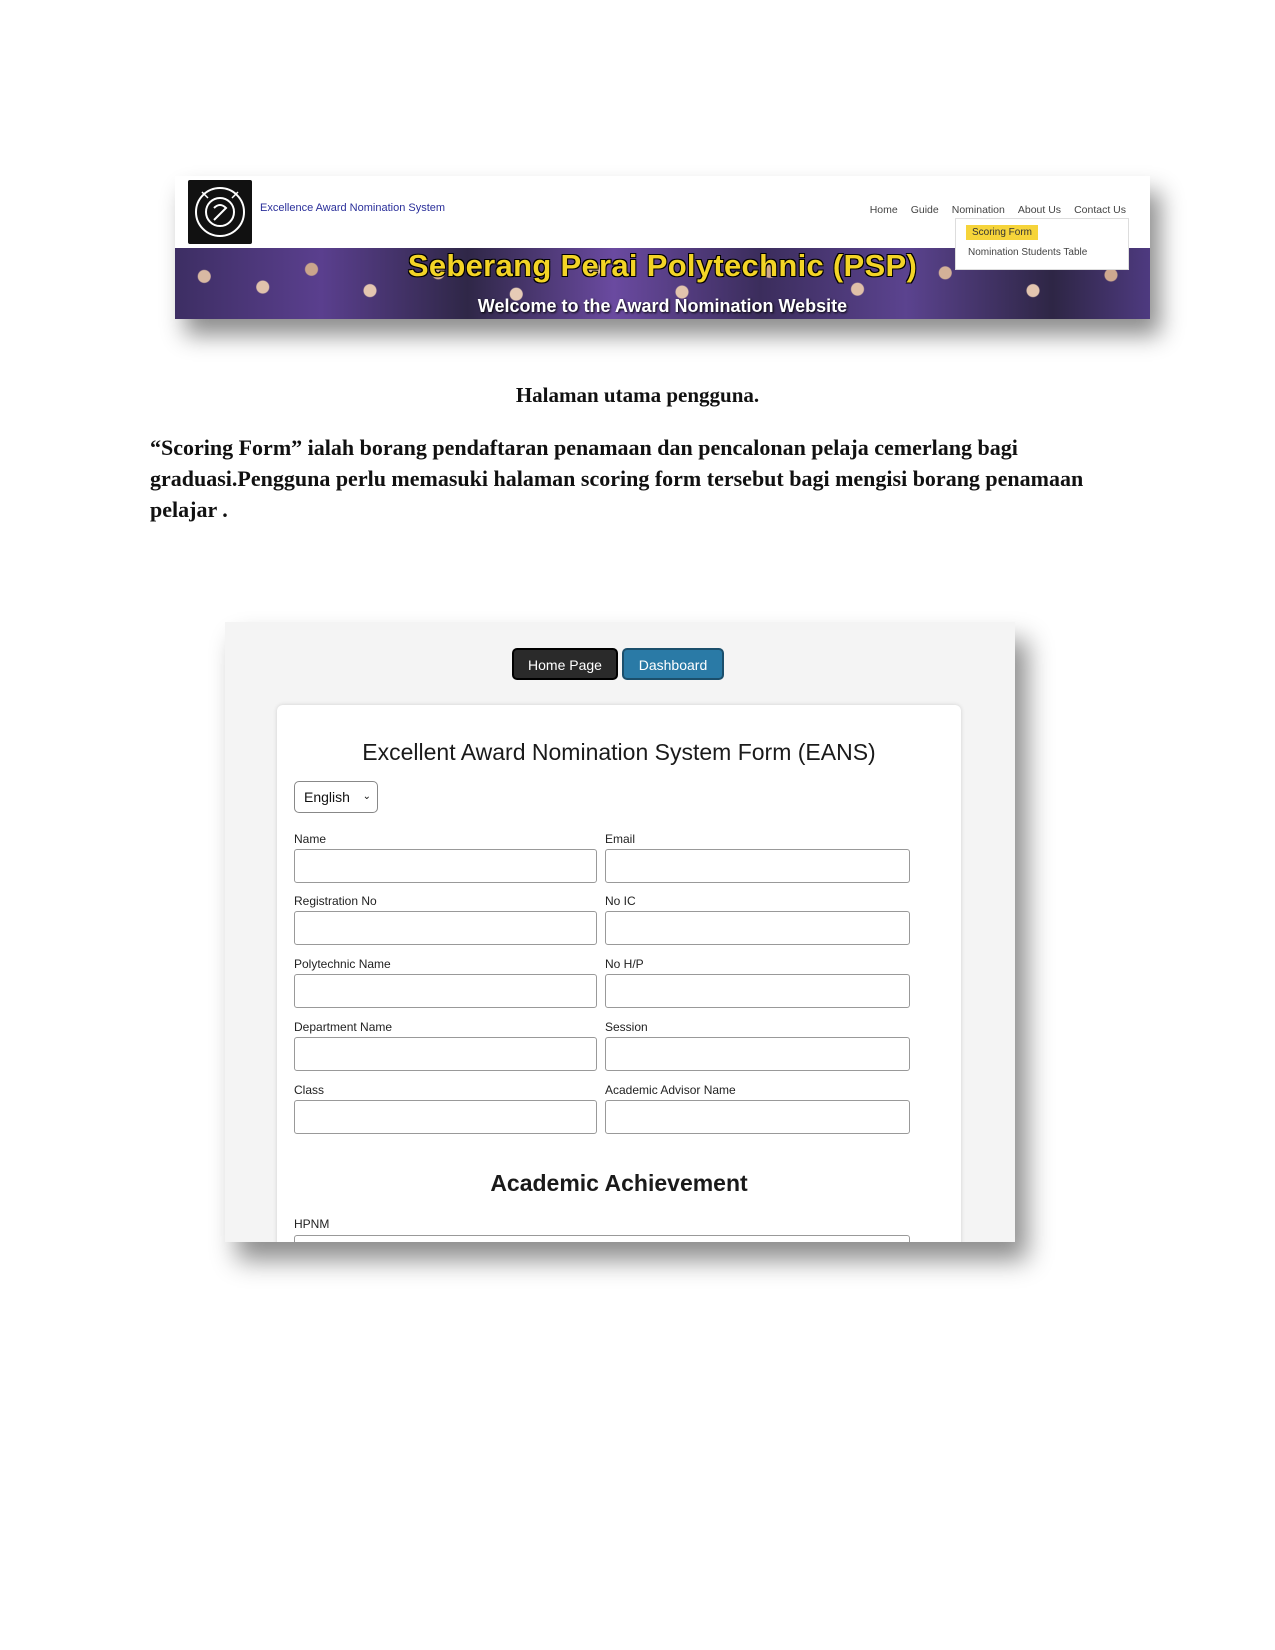 This screenshot has height=1650, width=1275. I want to click on no-hp-input, so click(757, 991).